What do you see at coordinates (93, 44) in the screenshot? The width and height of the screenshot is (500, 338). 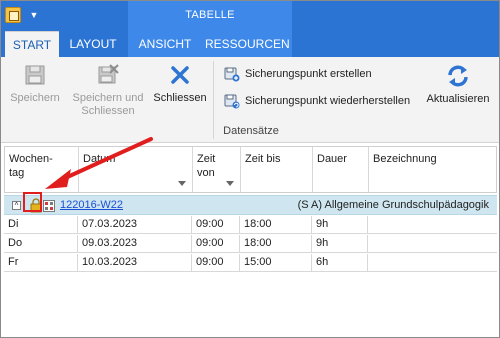 I see `tab-layout: LAYOUT` at bounding box center [93, 44].